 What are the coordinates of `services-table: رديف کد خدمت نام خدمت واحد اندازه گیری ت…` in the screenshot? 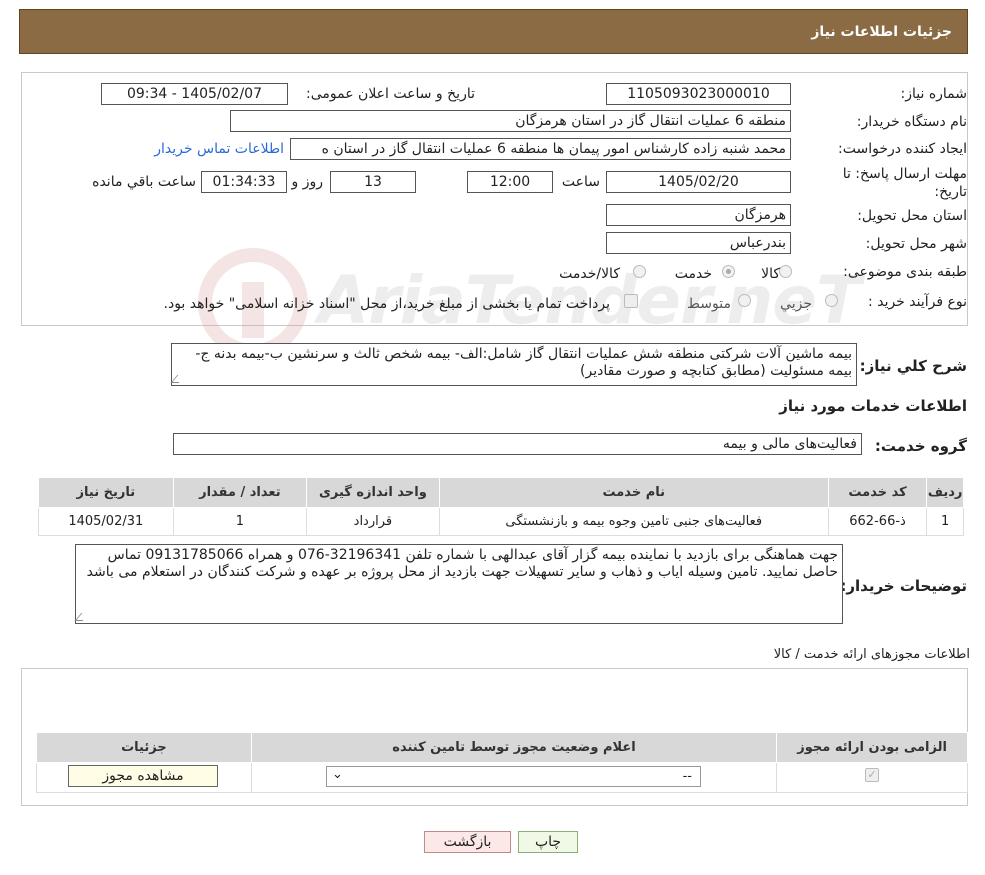 It's located at (501, 506).